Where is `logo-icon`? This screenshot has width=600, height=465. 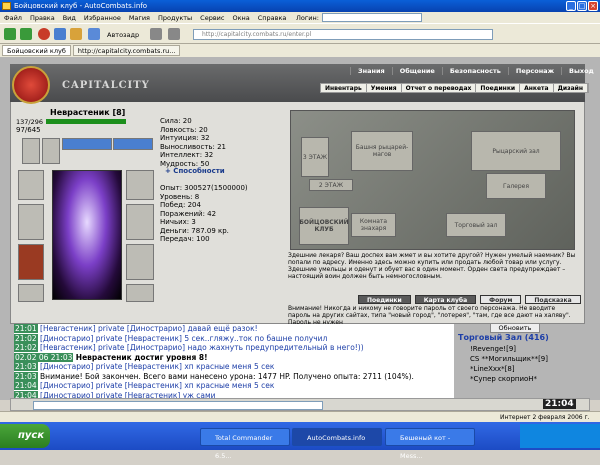 logo-icon is located at coordinates (31, 85).